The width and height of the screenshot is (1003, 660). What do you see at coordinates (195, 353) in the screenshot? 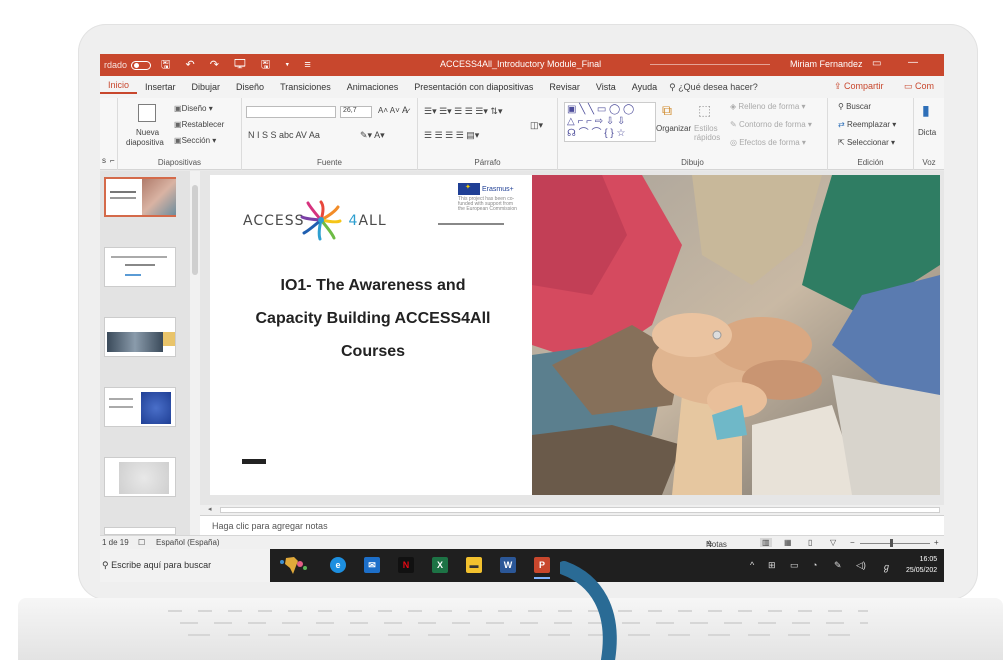
I see `thumbnail-scrollbar` at bounding box center [195, 353].